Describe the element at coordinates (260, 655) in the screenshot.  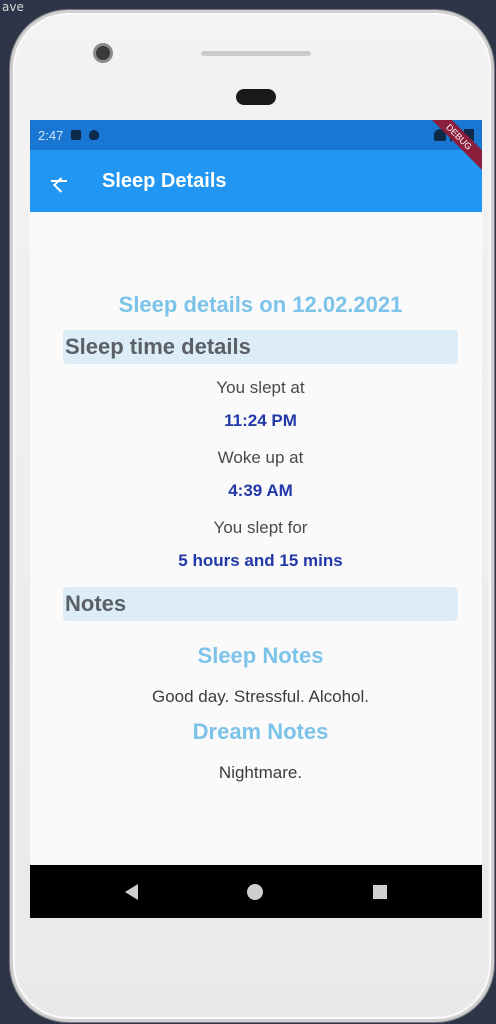
I see `sleep-notes-title: Sleep Notes` at that location.